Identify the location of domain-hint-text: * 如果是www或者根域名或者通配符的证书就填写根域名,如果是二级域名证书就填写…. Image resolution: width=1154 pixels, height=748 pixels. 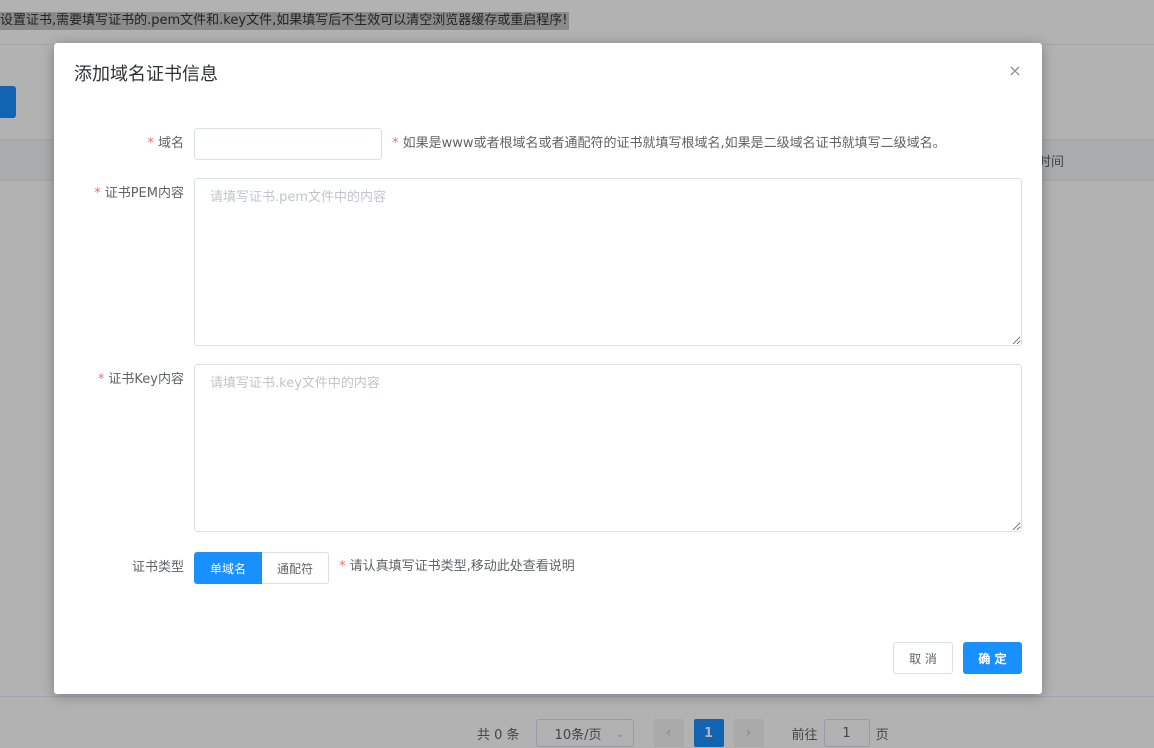
(669, 143).